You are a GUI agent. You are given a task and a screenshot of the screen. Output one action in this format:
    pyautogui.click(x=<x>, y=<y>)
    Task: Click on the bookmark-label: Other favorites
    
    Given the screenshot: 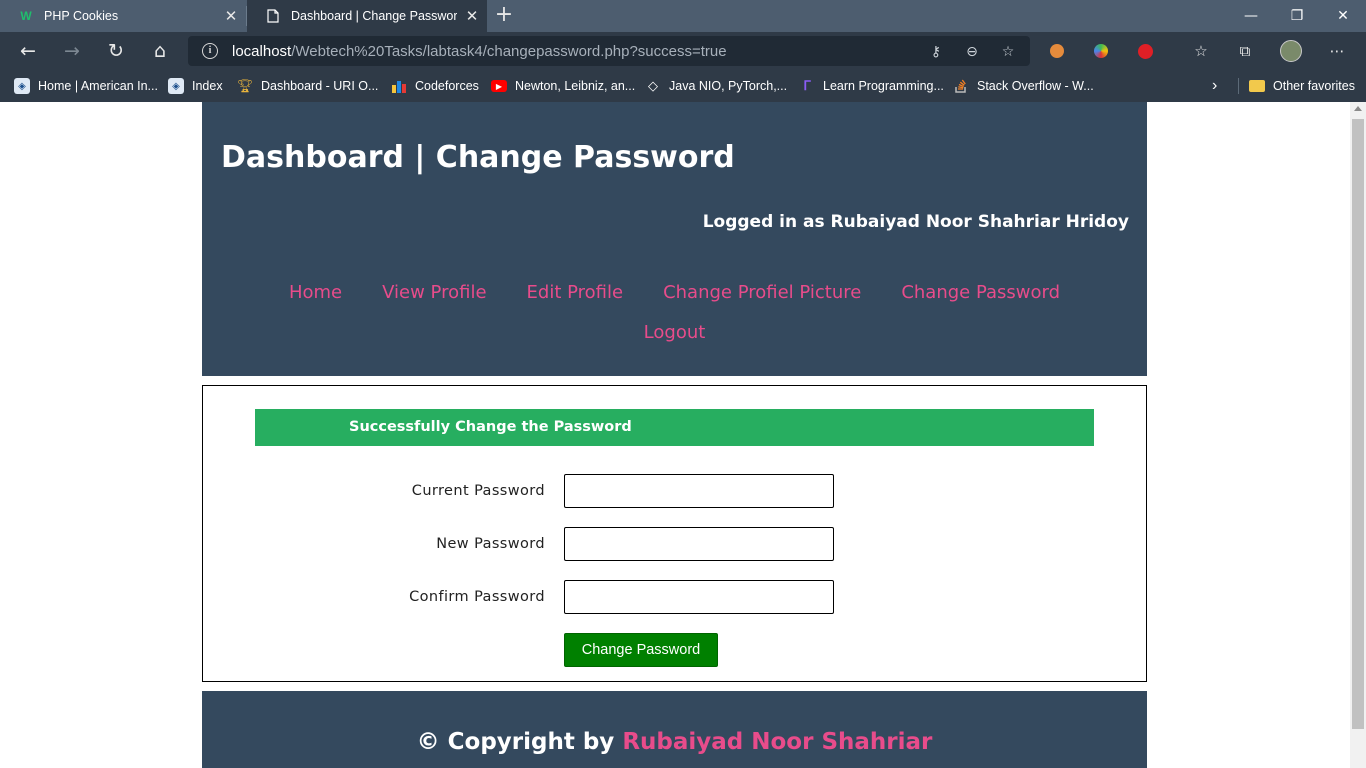 What is the action you would take?
    pyautogui.click(x=1314, y=86)
    